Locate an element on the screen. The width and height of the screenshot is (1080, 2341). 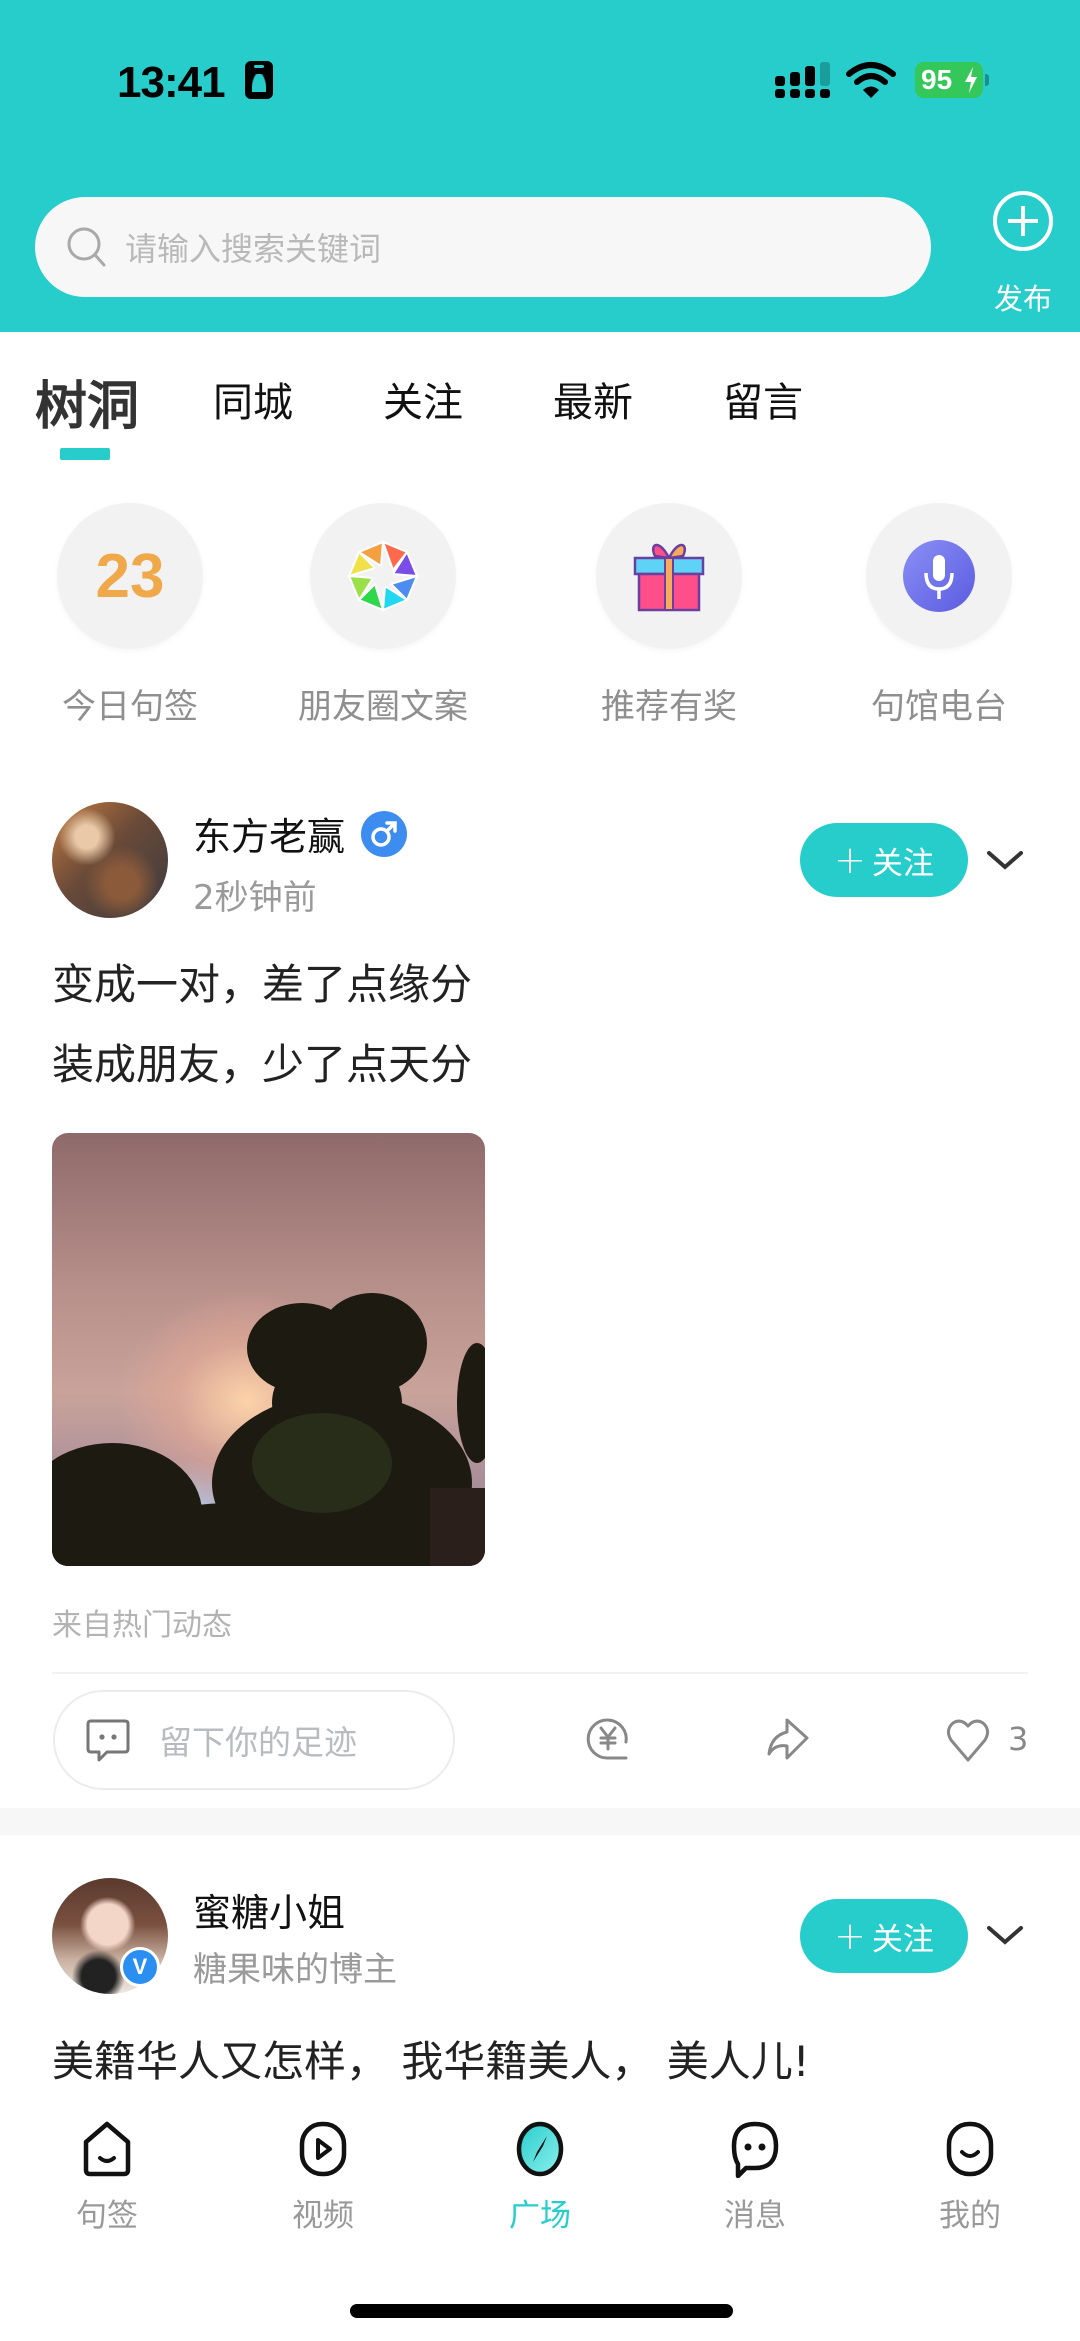
post-line: 变成一对，差了点缘分 is located at coordinates (262, 984).